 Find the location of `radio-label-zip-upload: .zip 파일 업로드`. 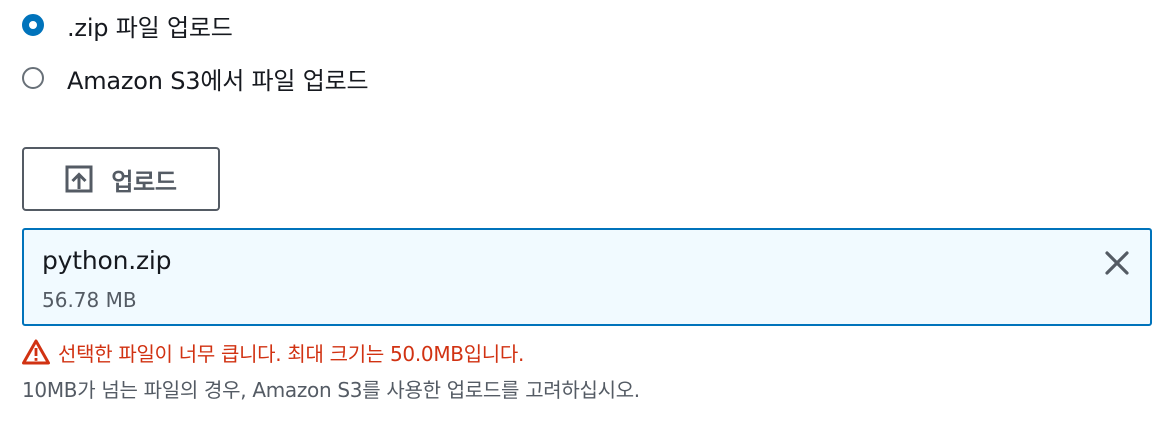

radio-label-zip-upload: .zip 파일 업로드 is located at coordinates (150, 27).